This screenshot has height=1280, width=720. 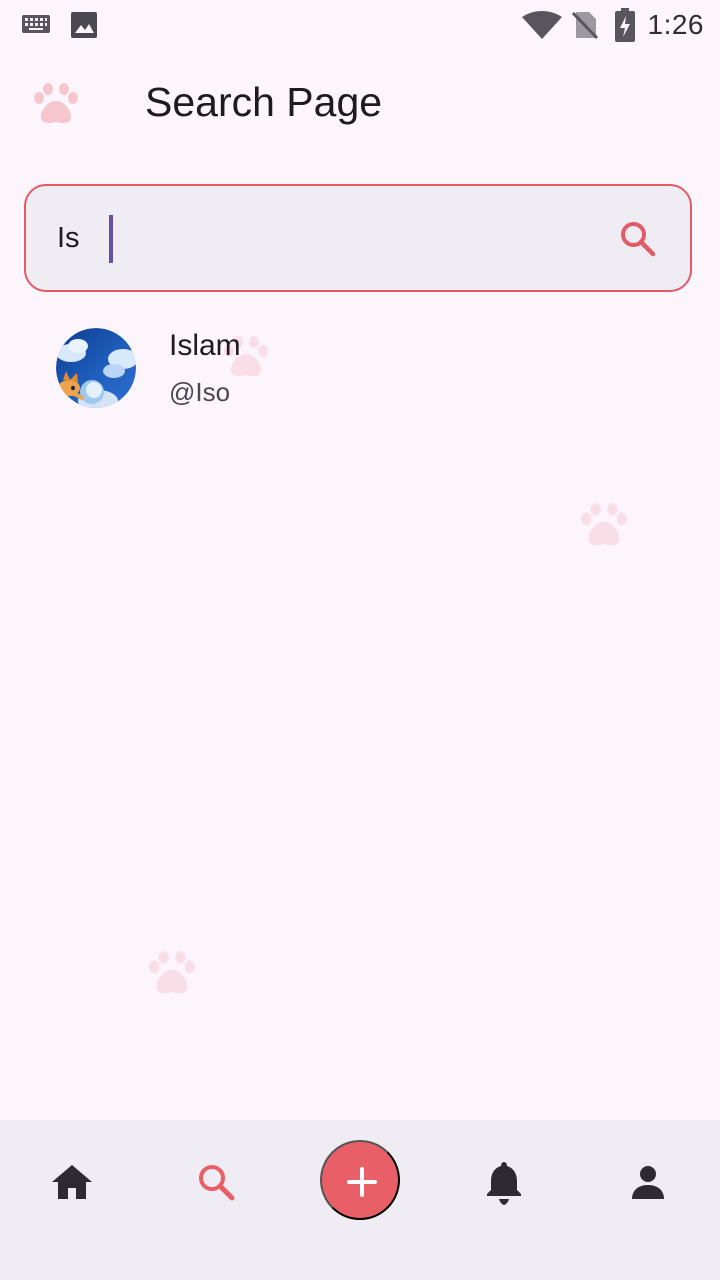 I want to click on bottom-navigation-bar, so click(x=360, y=1200).